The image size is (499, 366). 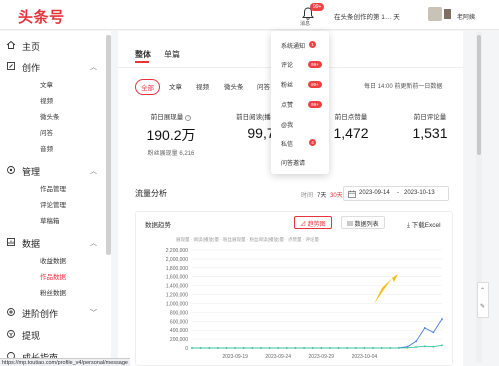 I want to click on filter-article: 文章, so click(x=175, y=86).